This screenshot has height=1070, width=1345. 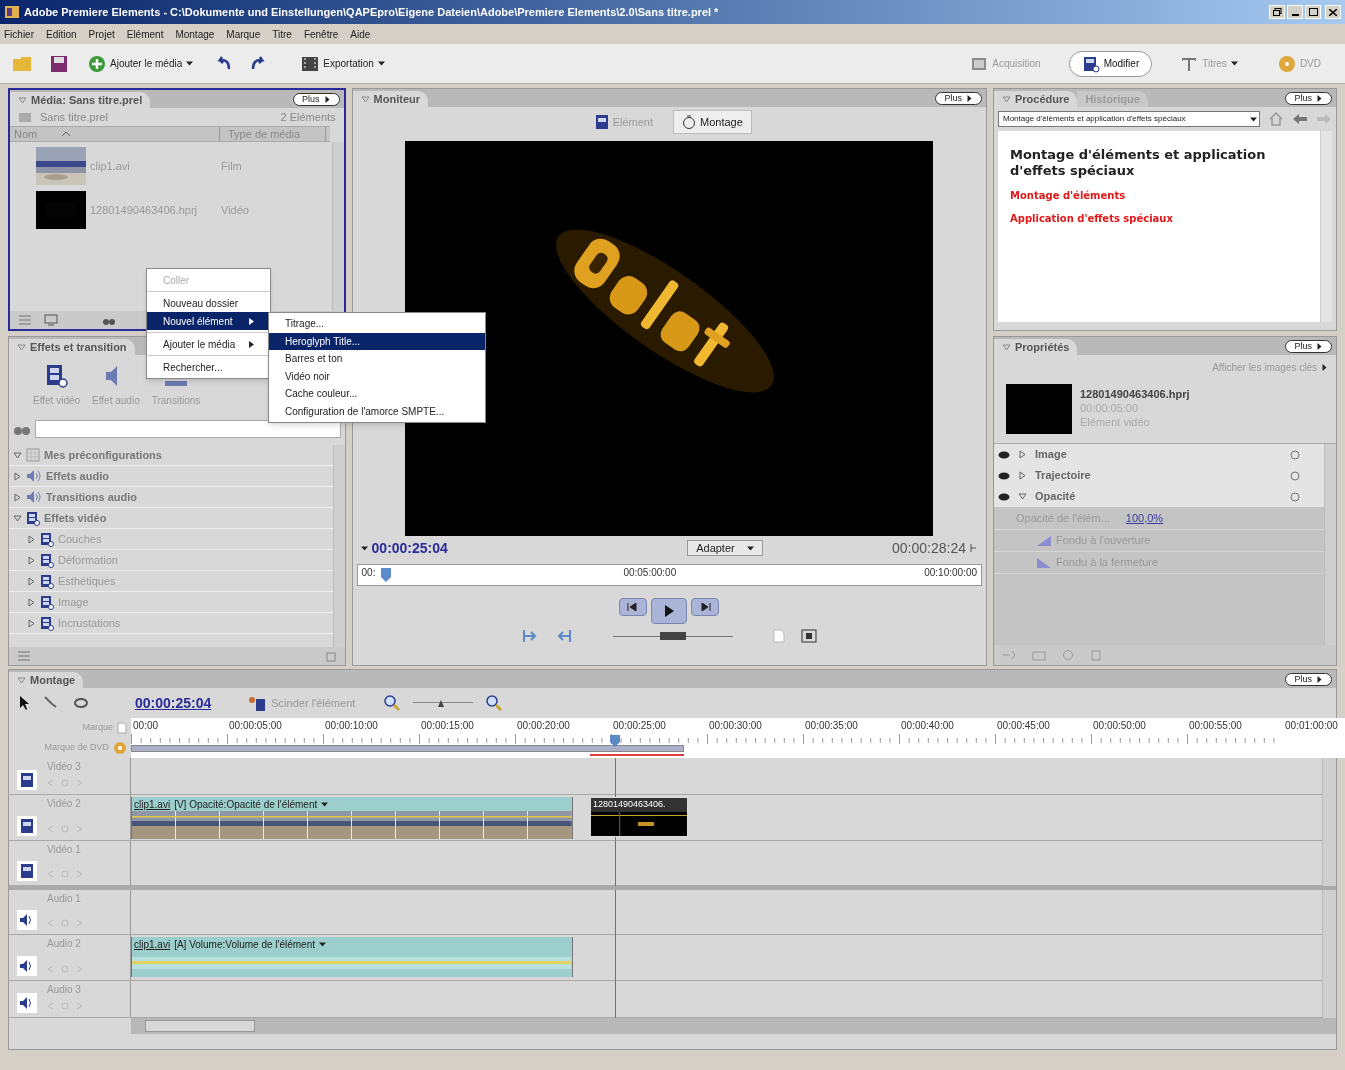 What do you see at coordinates (256, 726) in the screenshot?
I see `ruler-label: 00:00:05:00` at bounding box center [256, 726].